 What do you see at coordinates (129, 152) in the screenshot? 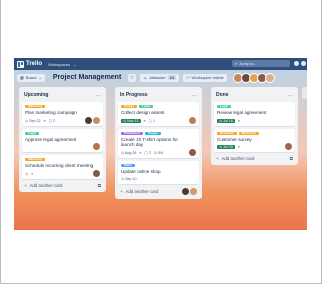
I see `due-date-badge: ◷ Aug 26` at bounding box center [129, 152].